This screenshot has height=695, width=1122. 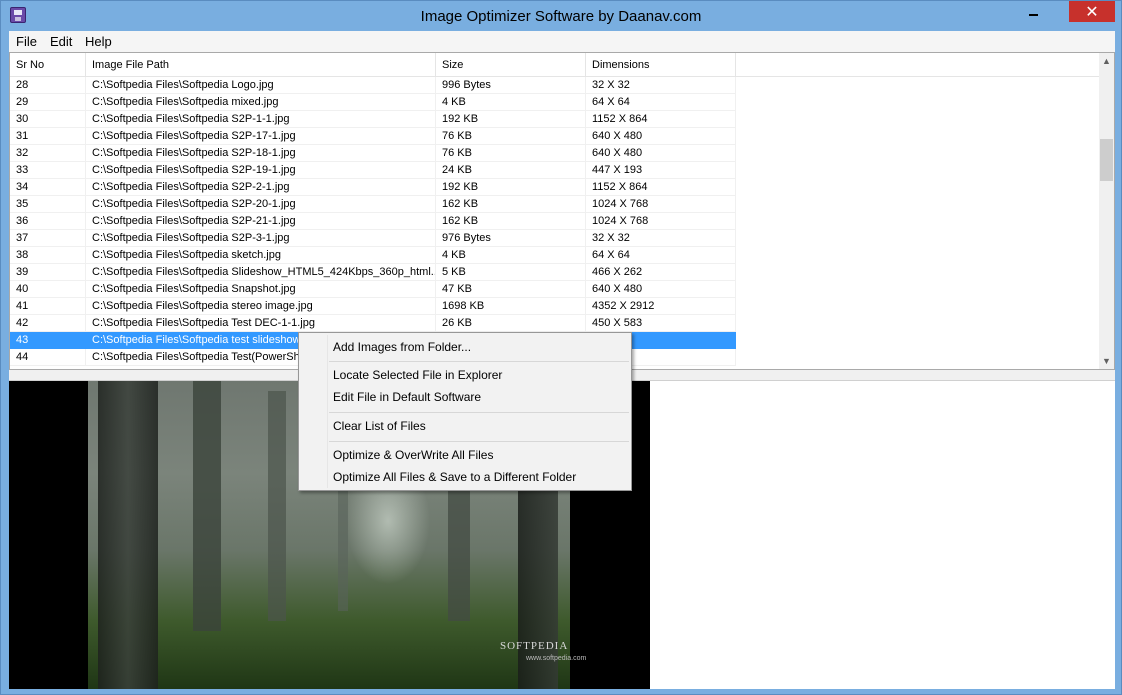 I want to click on cell-size: 192 KB, so click(x=511, y=119).